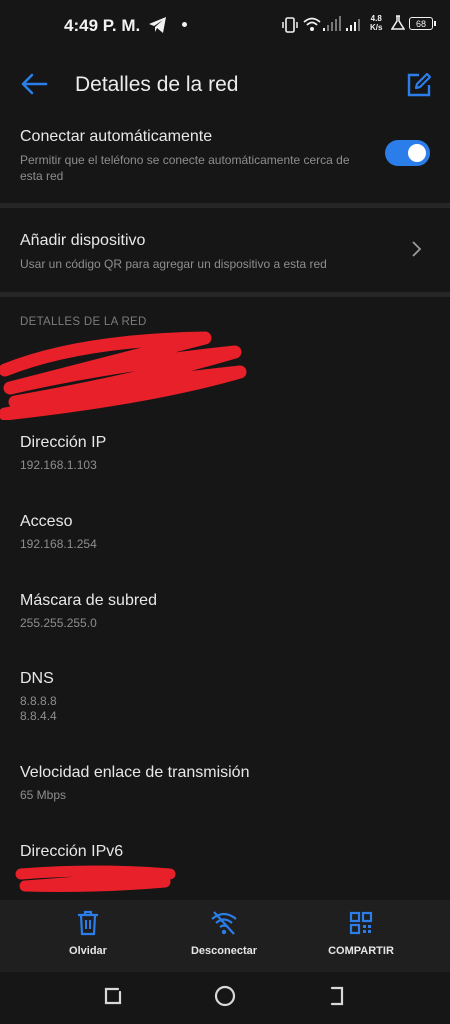 This screenshot has height=1024, width=450. I want to click on detail-value: 192.168.1.103, so click(58, 465).